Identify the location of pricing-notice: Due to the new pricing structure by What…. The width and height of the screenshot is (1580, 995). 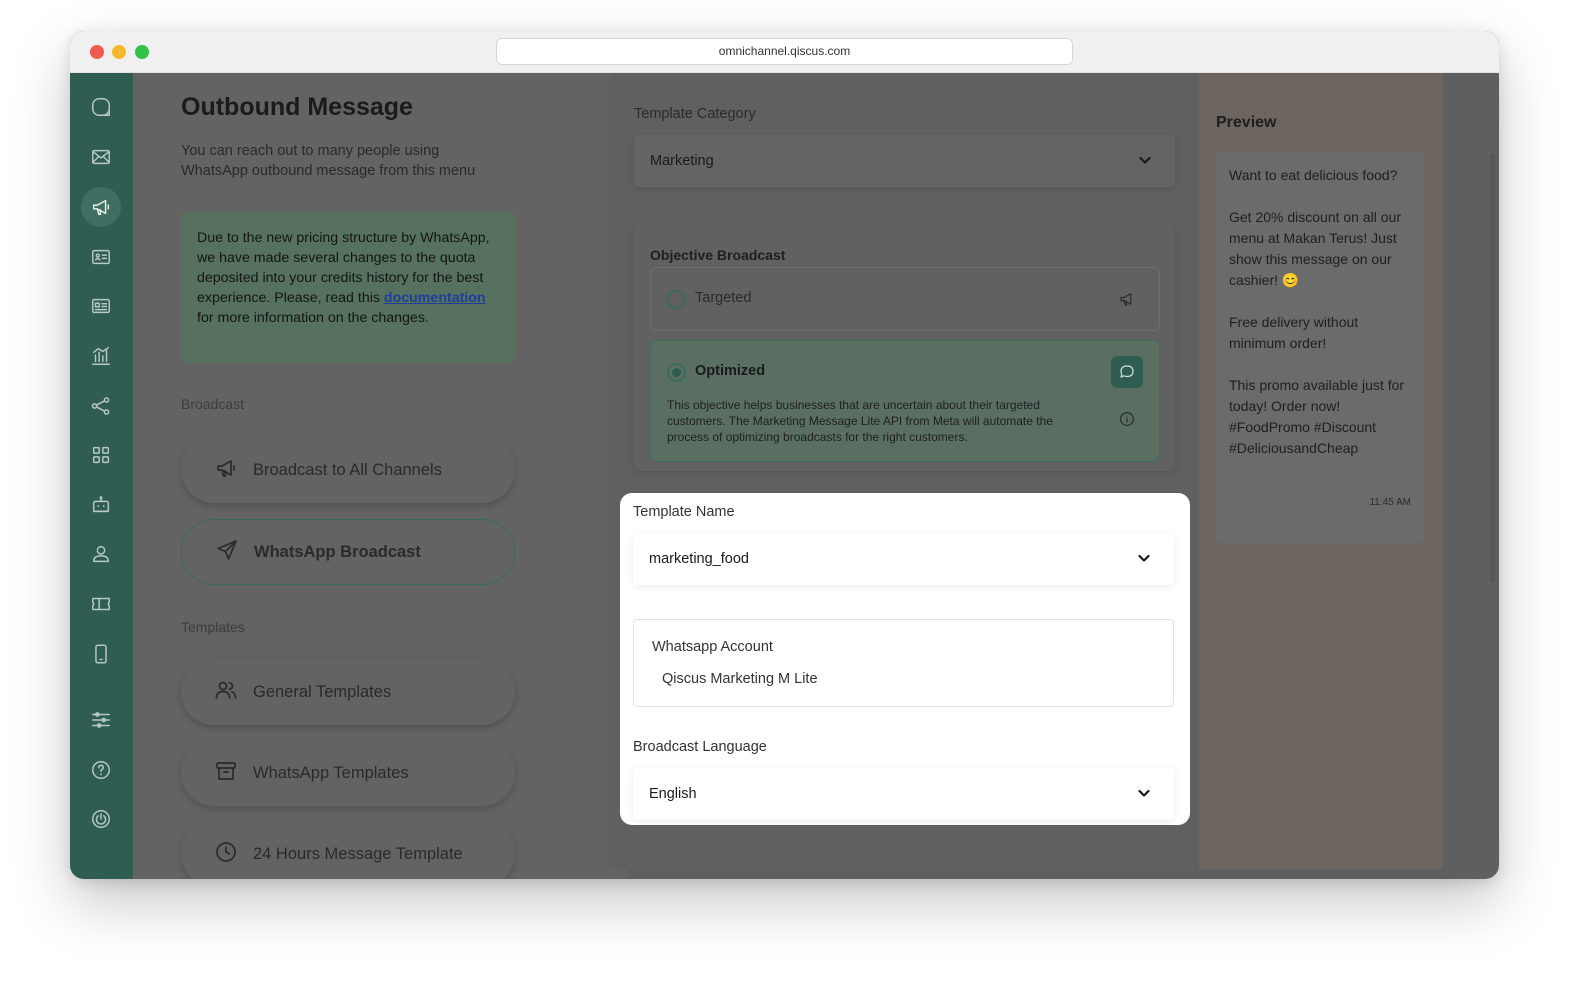
(348, 287).